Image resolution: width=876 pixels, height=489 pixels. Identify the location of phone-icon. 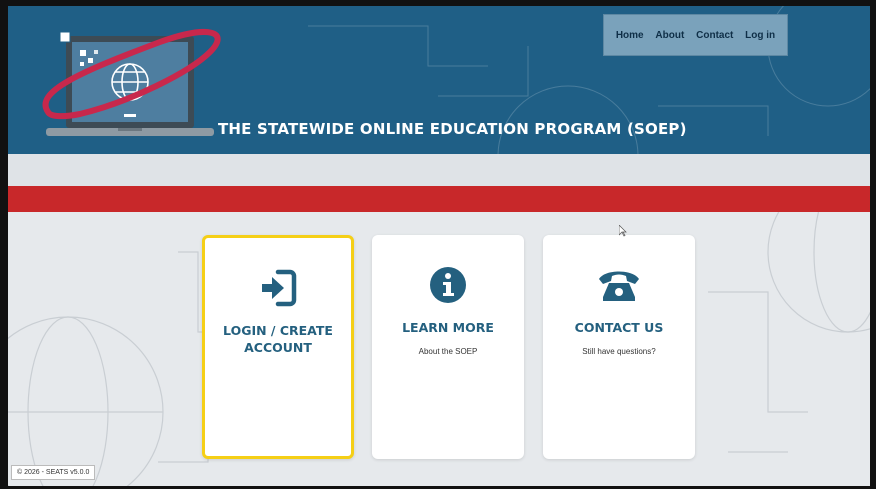
(619, 286).